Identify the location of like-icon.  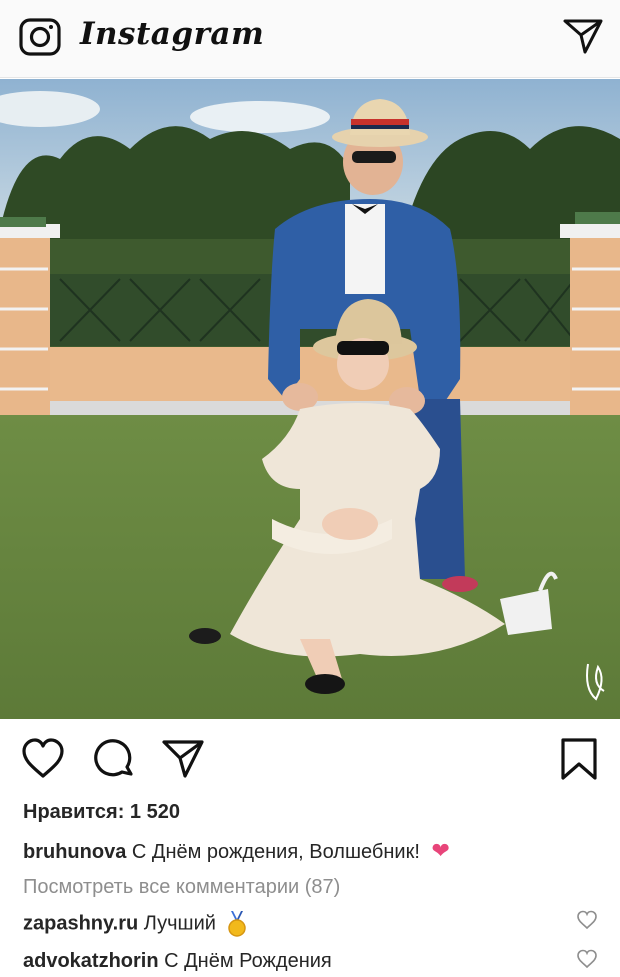
(43, 759).